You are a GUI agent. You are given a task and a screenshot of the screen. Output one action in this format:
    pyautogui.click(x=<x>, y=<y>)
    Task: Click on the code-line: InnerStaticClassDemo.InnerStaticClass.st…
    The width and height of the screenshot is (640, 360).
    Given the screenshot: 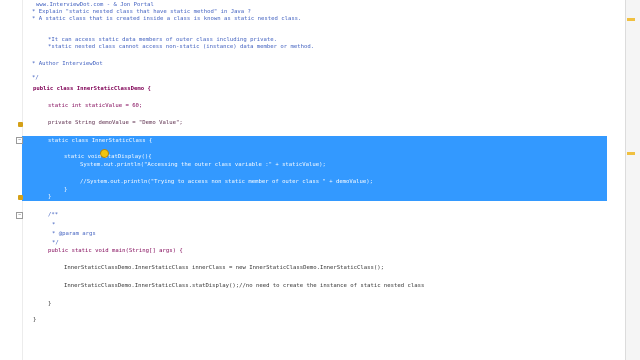 What is the action you would take?
    pyautogui.click(x=244, y=286)
    